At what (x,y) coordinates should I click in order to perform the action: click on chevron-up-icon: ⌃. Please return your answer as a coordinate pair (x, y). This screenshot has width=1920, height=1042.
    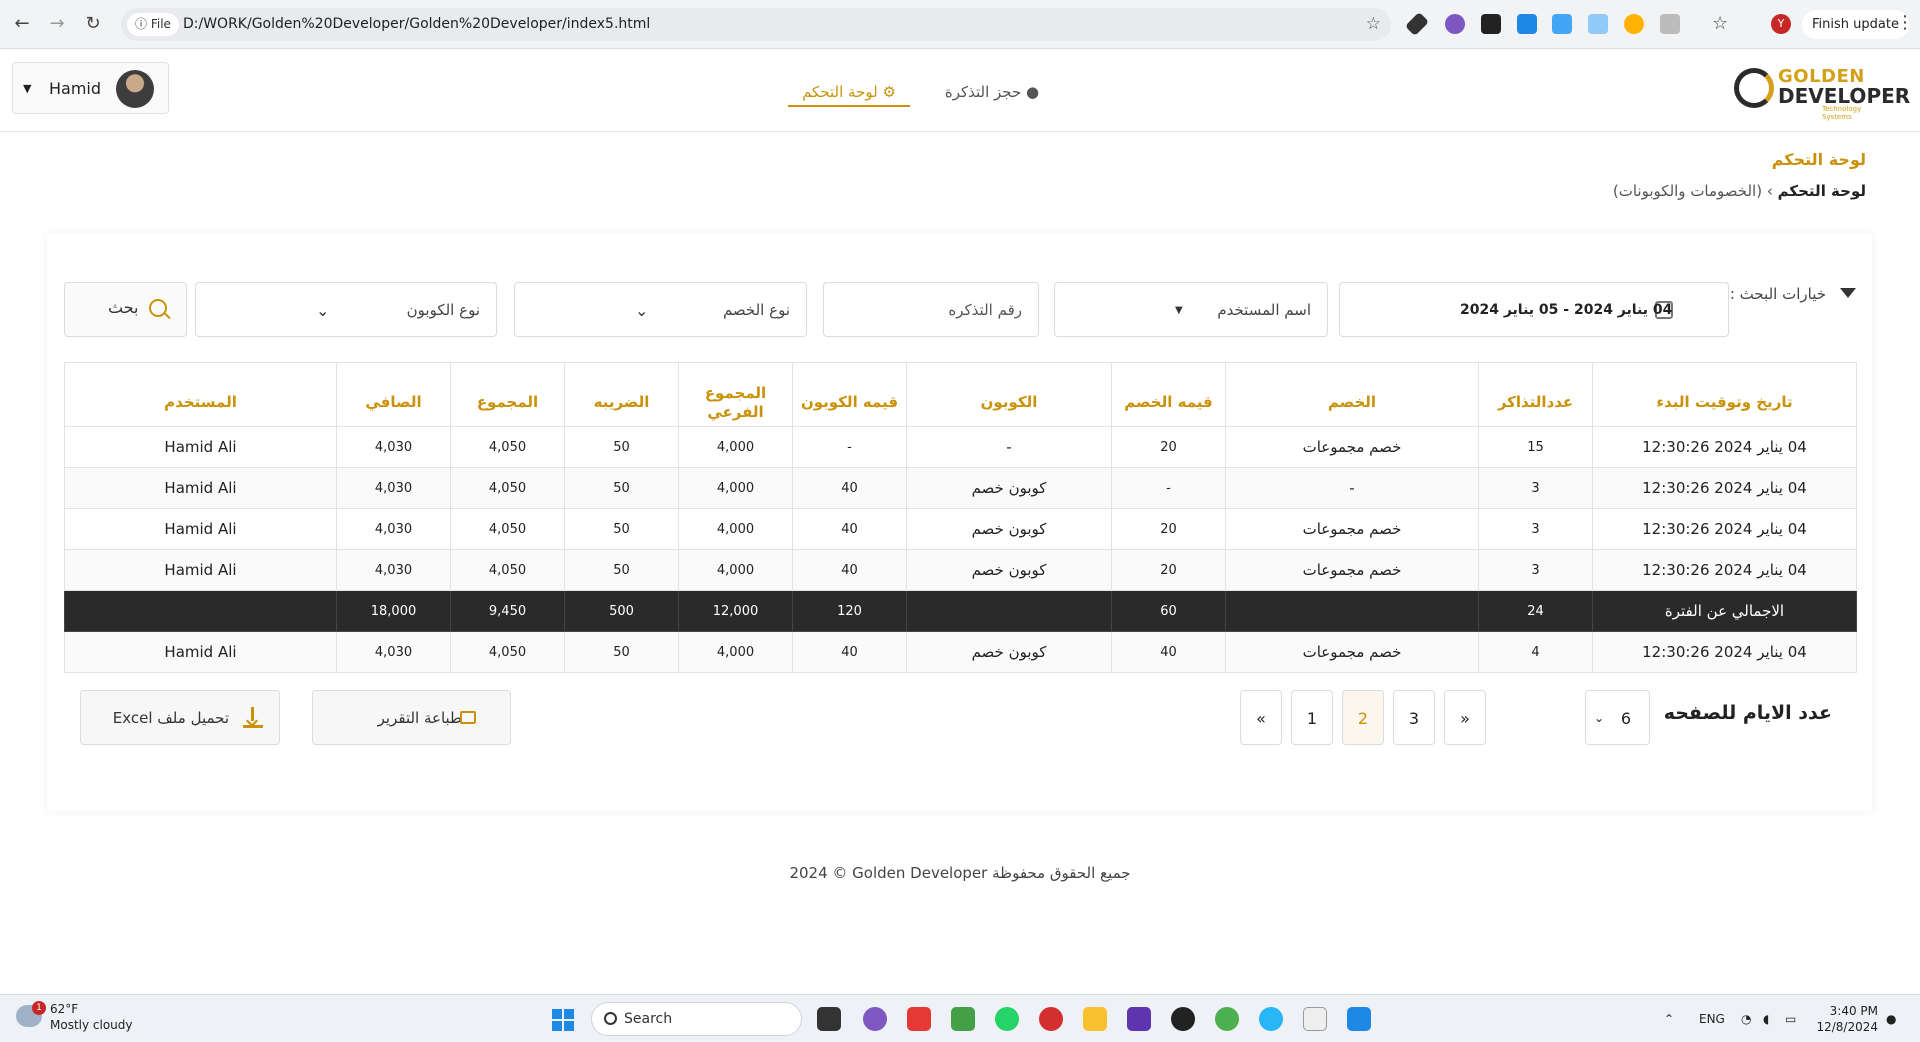
    Looking at the image, I should click on (1669, 1018).